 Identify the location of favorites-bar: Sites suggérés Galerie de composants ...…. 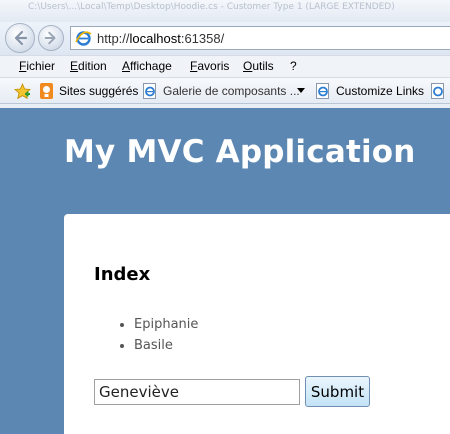
(225, 91).